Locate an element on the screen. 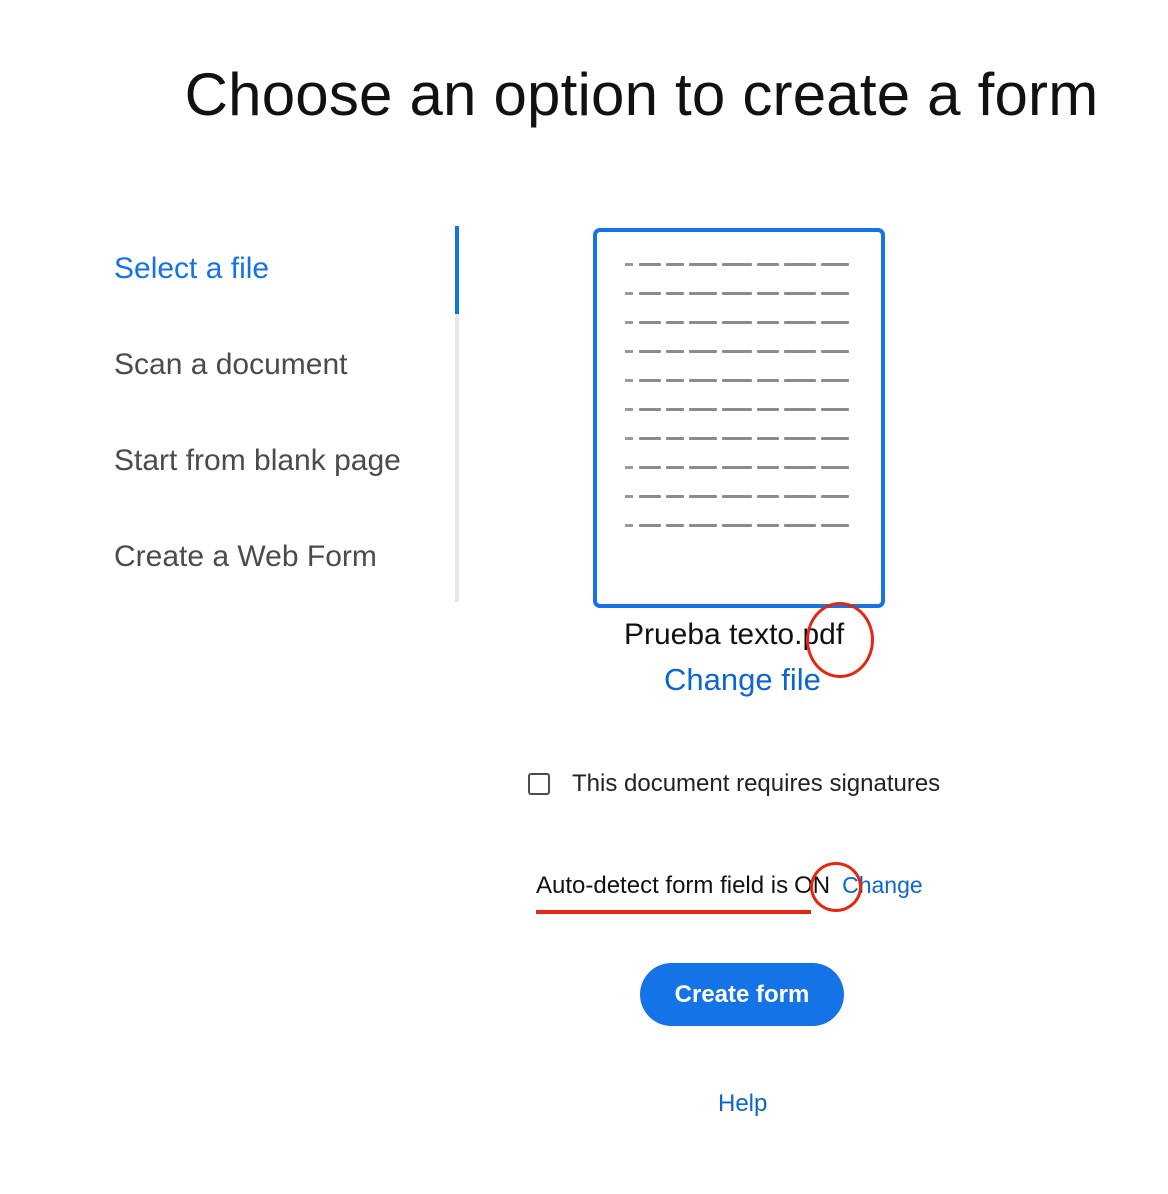 The height and width of the screenshot is (1194, 1168). file-preview-thumbnail is located at coordinates (739, 418).